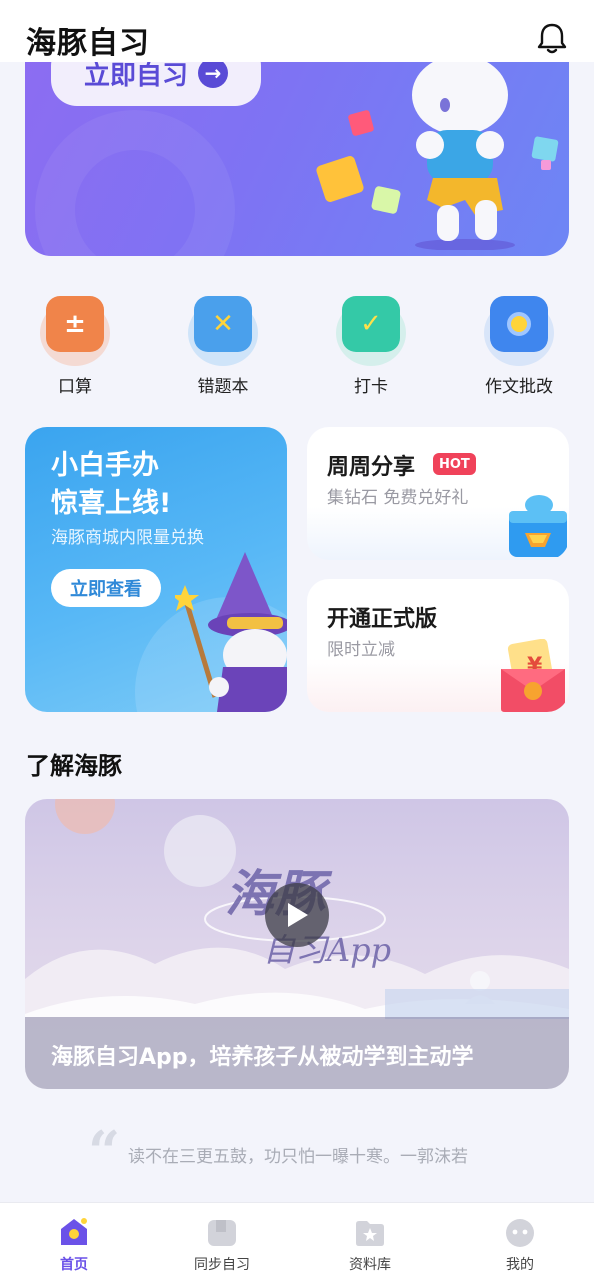 This screenshot has width=594, height=1280. I want to click on arrow-right-icon: →, so click(213, 73).